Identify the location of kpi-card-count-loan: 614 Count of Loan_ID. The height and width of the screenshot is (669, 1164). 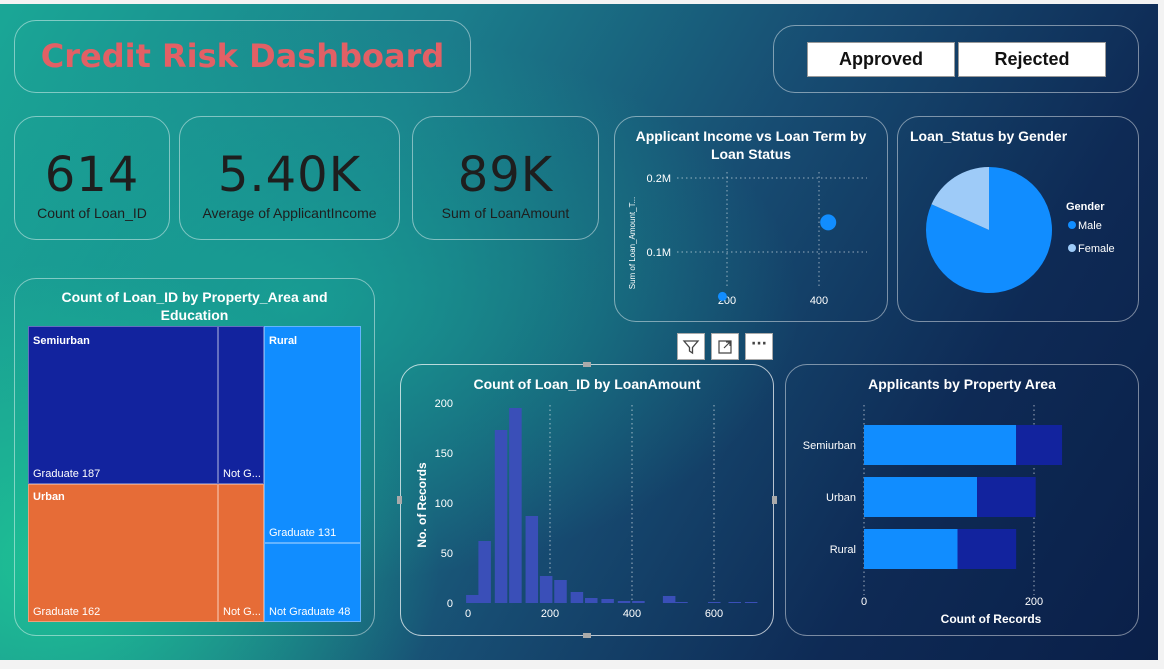
(92, 178).